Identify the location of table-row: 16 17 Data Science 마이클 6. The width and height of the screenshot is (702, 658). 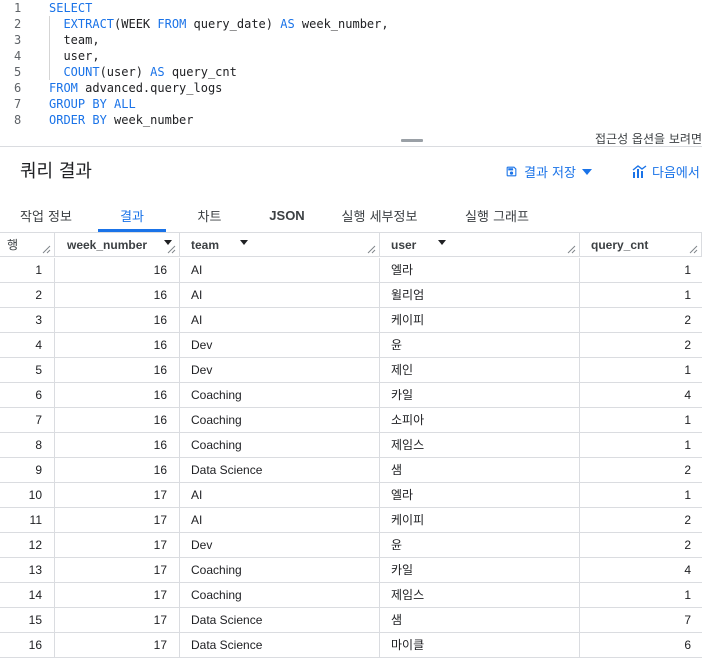
(351, 645).